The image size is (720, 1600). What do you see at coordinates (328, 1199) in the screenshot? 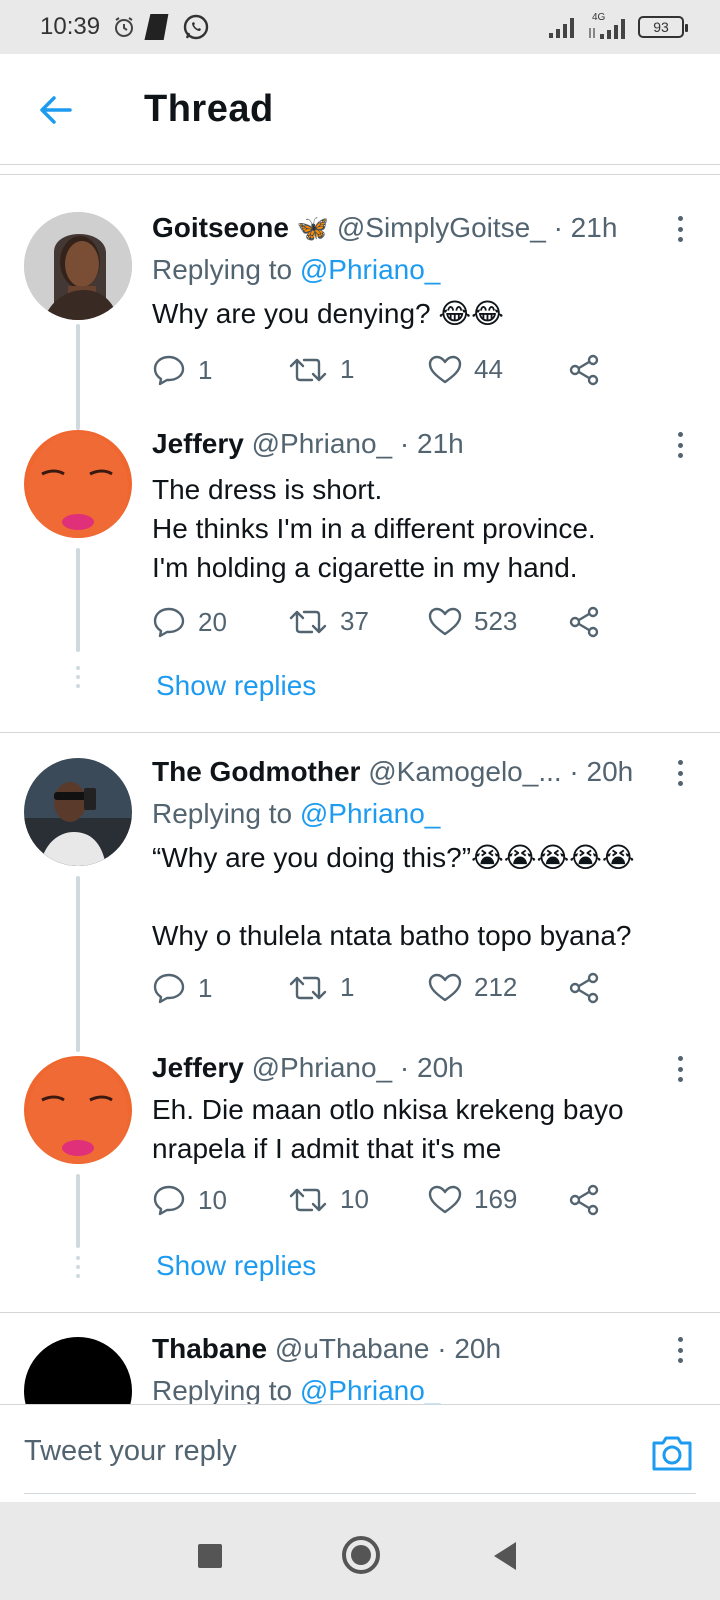
I see `retweet-button: 10` at bounding box center [328, 1199].